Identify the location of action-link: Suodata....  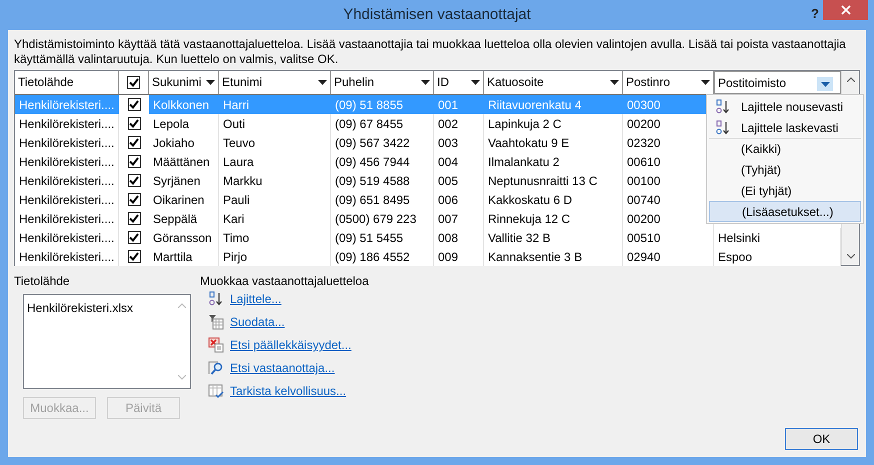
(257, 322).